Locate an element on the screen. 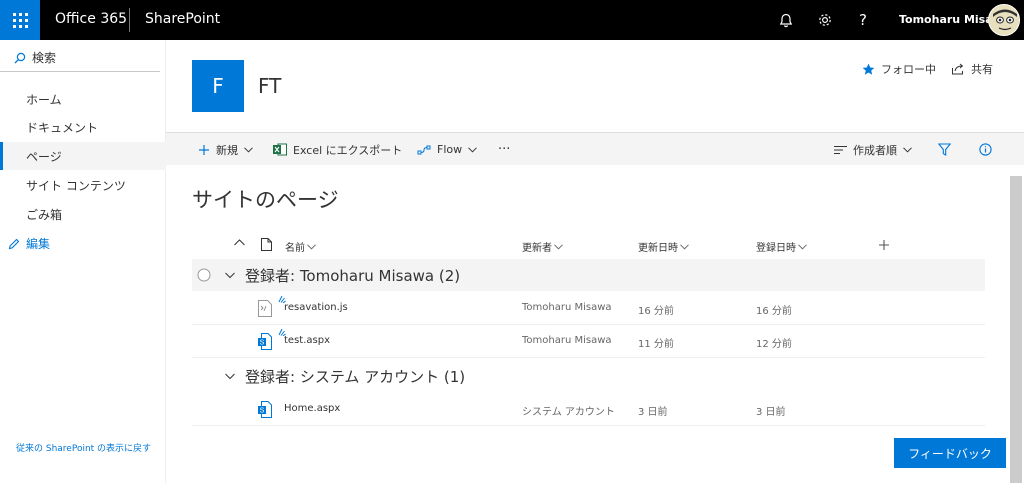 The height and width of the screenshot is (483, 1024). star-icon is located at coordinates (868, 69).